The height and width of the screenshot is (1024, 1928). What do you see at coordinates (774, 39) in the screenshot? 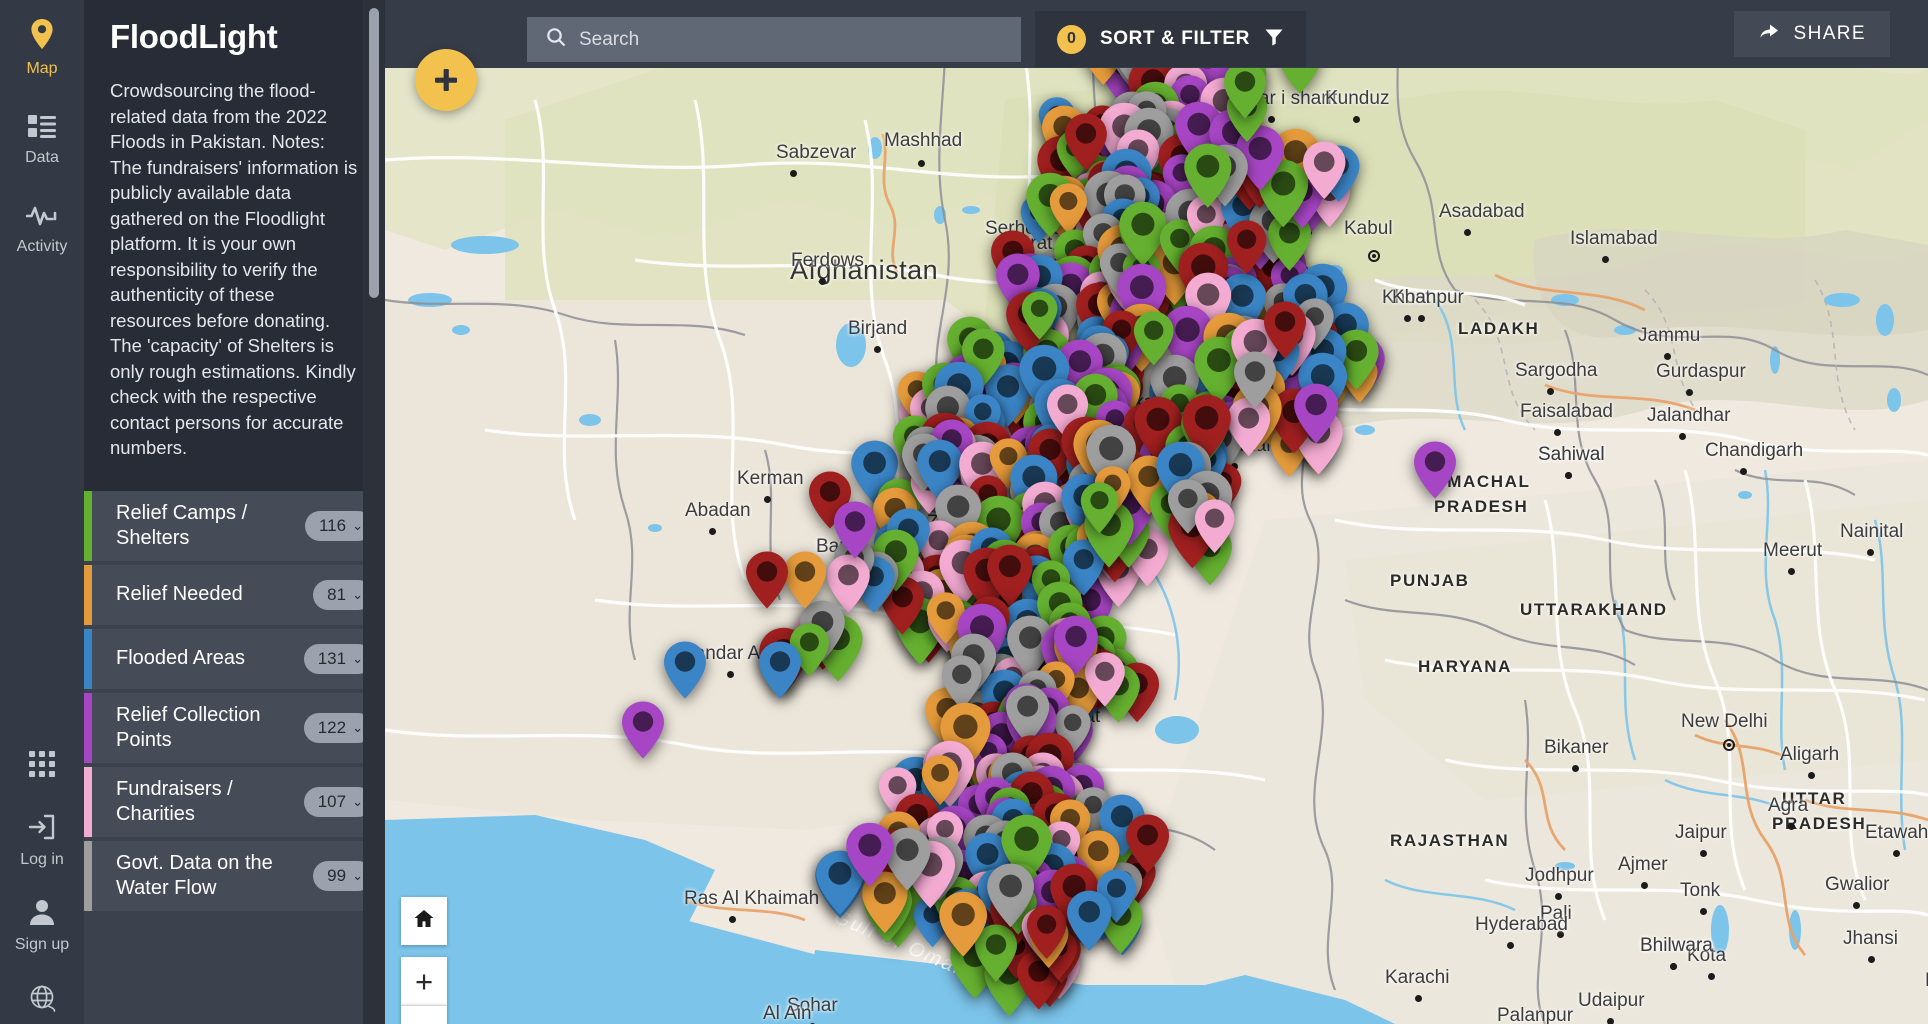
I see `search-input: Search` at bounding box center [774, 39].